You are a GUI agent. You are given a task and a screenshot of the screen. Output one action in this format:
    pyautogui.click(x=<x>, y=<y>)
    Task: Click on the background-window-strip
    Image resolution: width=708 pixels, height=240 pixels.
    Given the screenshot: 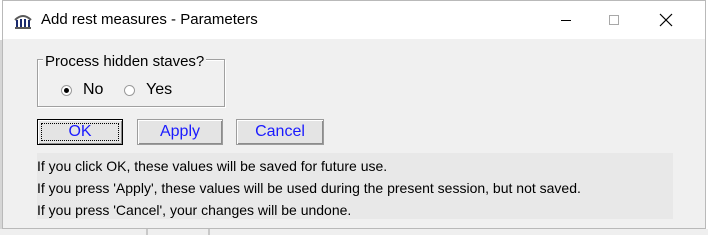 What is the action you would take?
    pyautogui.click(x=354, y=232)
    